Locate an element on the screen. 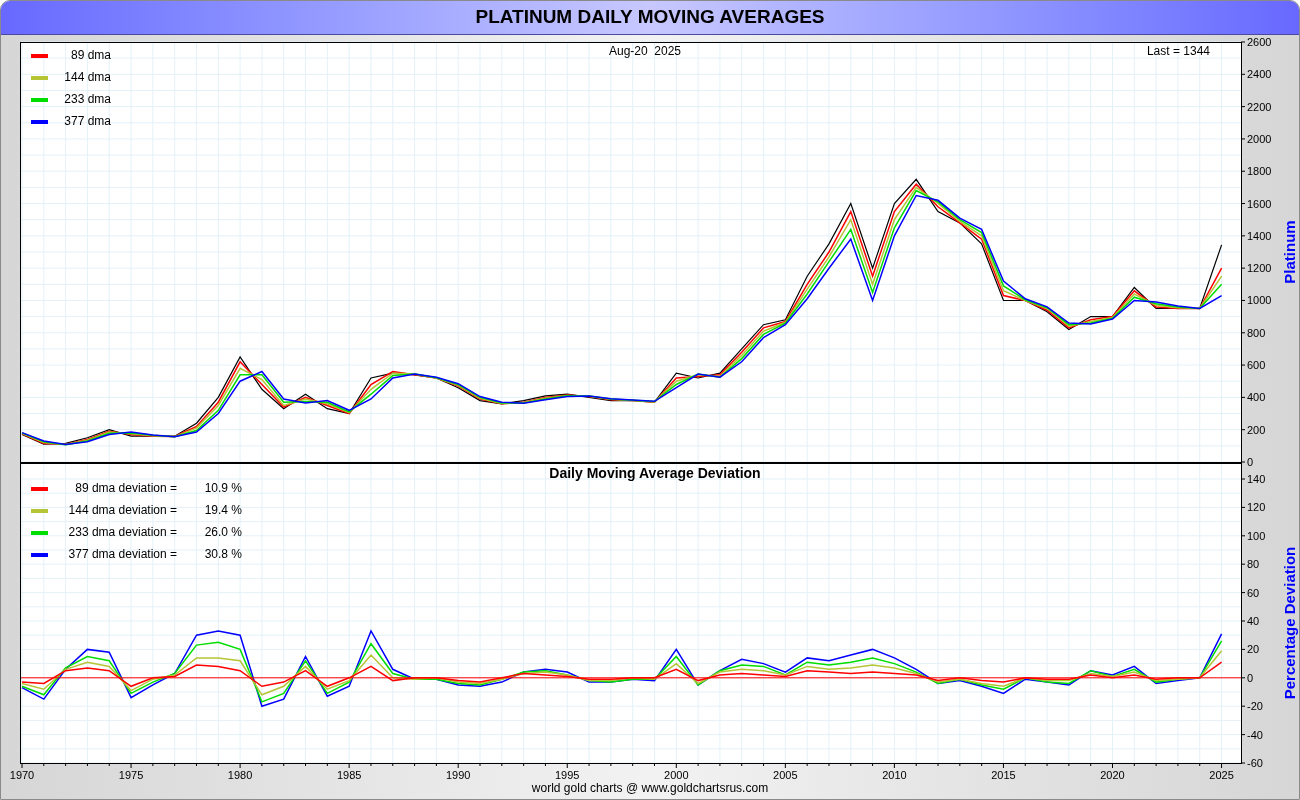 Image resolution: width=1300 pixels, height=800 pixels. legend-label: 377 dma is located at coordinates (87, 121).